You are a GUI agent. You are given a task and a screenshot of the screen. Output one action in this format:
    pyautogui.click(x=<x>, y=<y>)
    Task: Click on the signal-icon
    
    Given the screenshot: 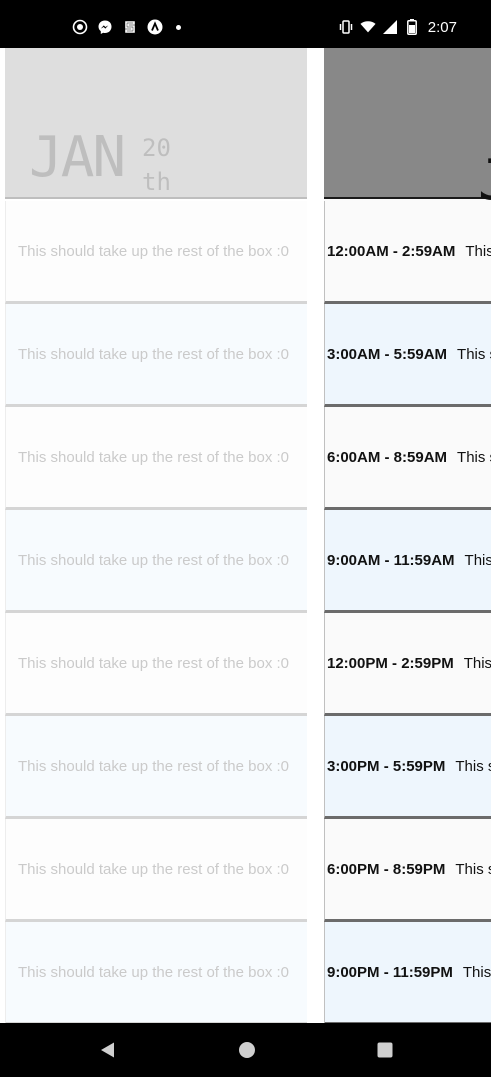 What is the action you would take?
    pyautogui.click(x=390, y=27)
    